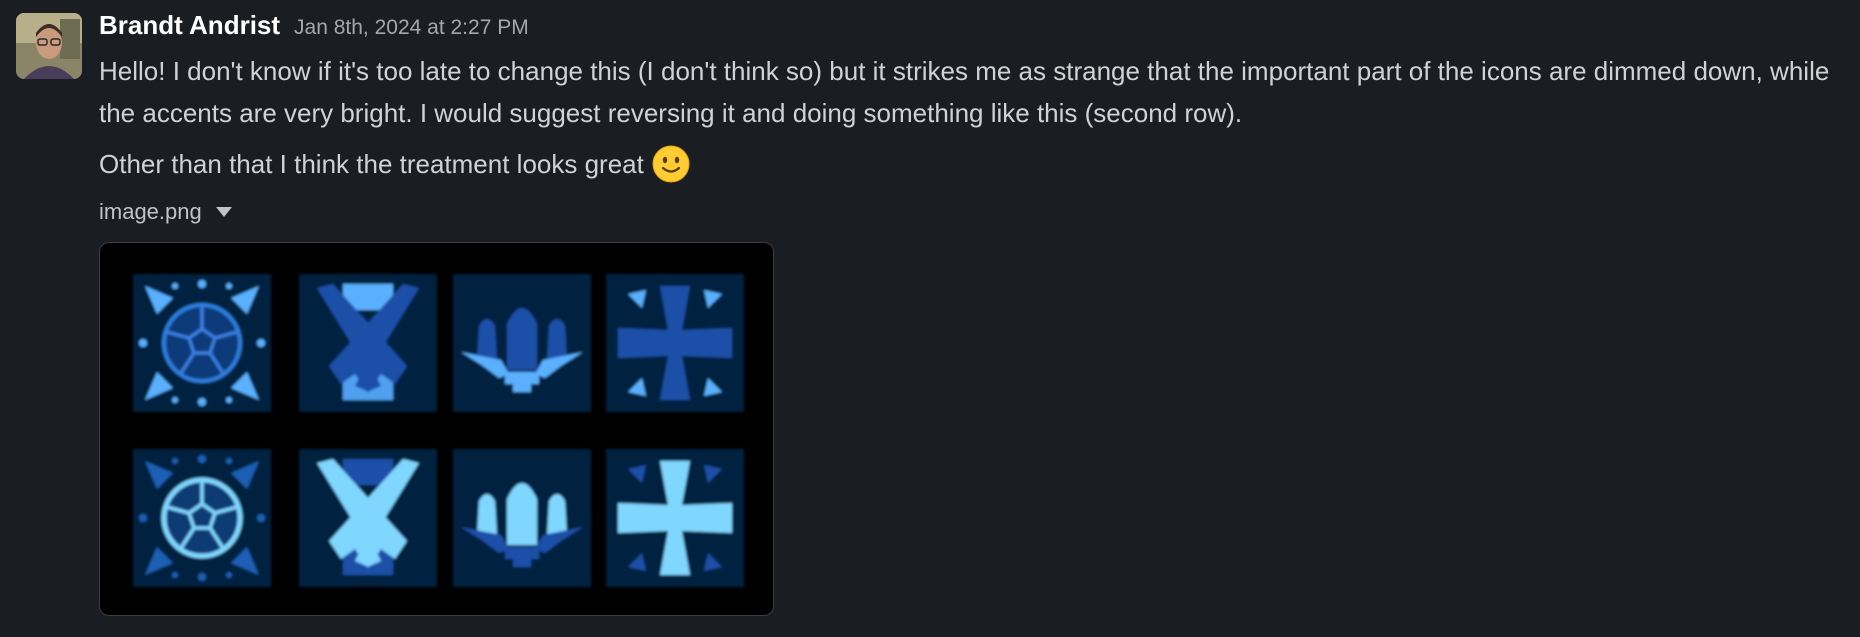  Describe the element at coordinates (223, 212) in the screenshot. I see `caret-down-icon` at that location.